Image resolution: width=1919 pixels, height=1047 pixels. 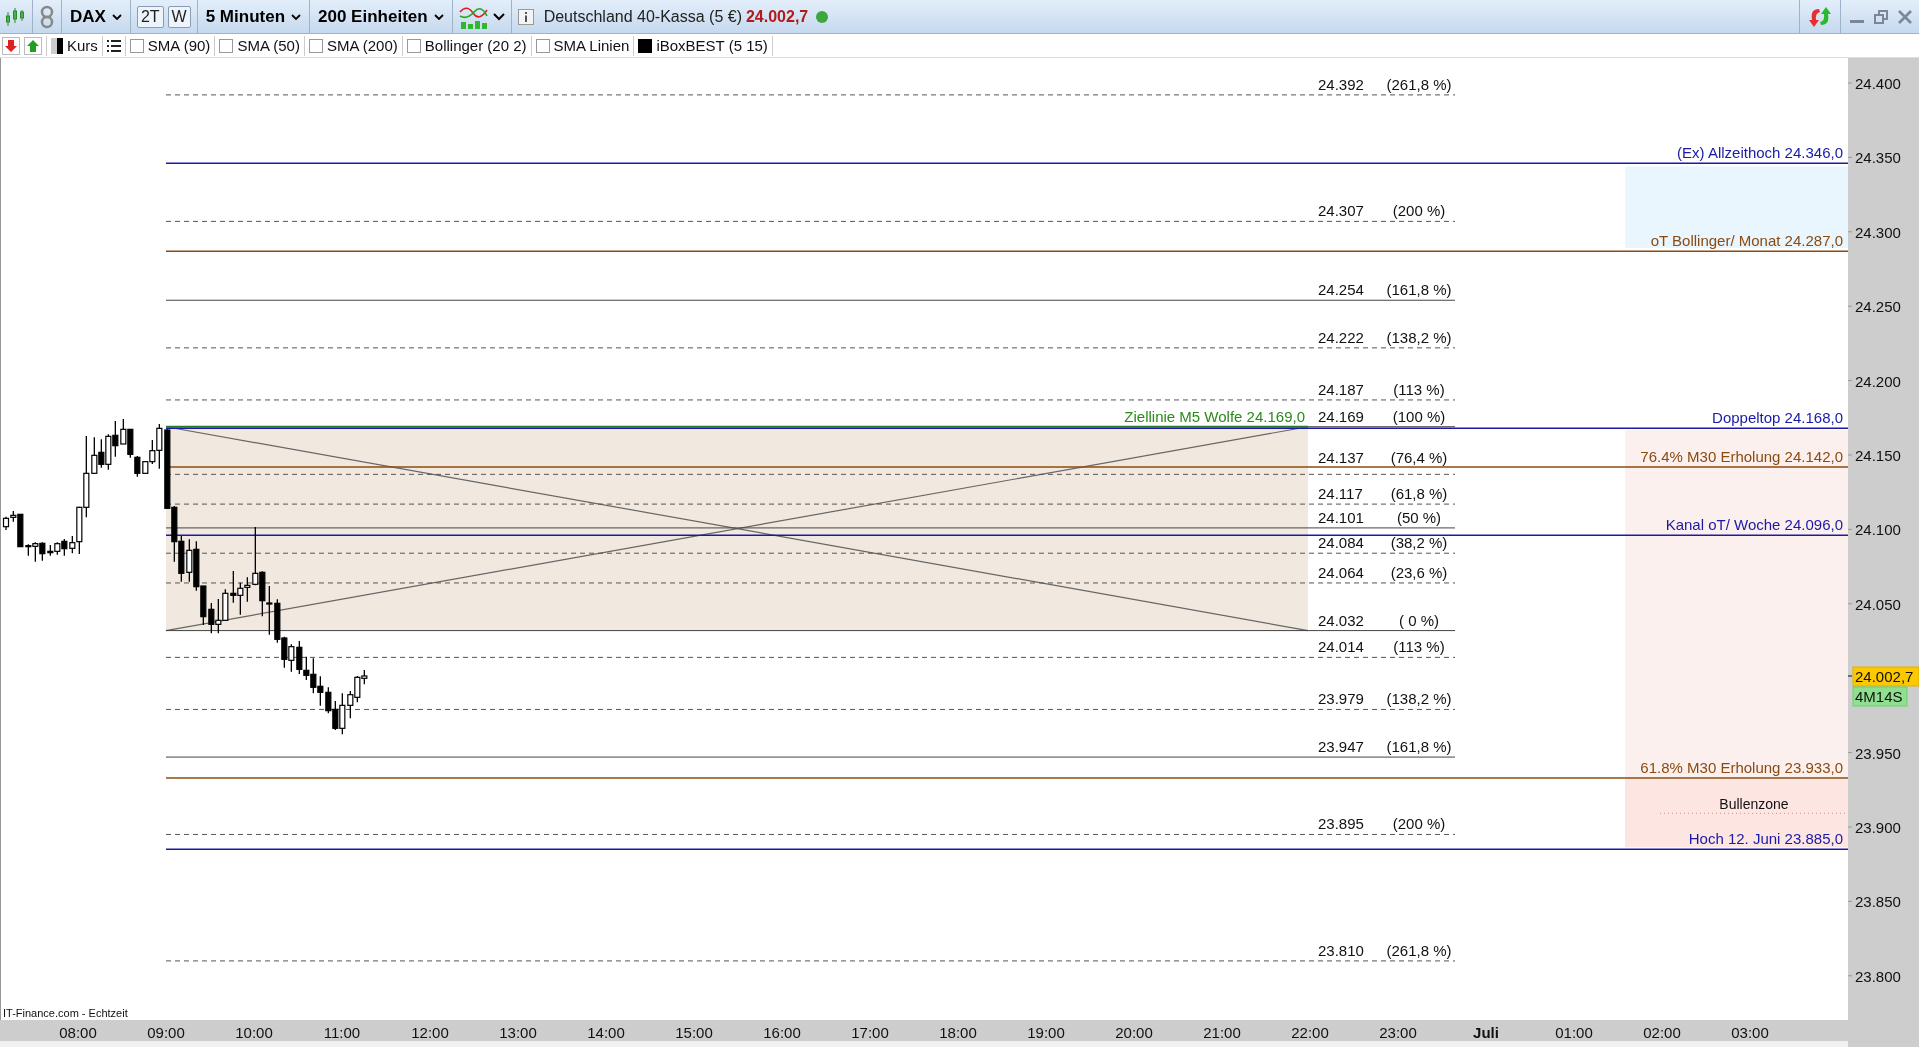 I want to click on fibonacci-price: 24.101, so click(x=1341, y=517).